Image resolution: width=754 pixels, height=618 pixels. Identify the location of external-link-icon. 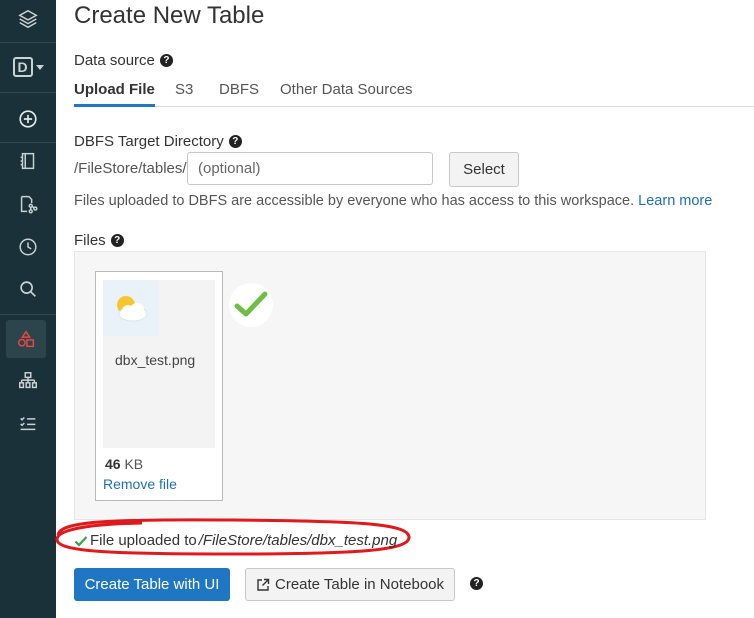
(263, 584).